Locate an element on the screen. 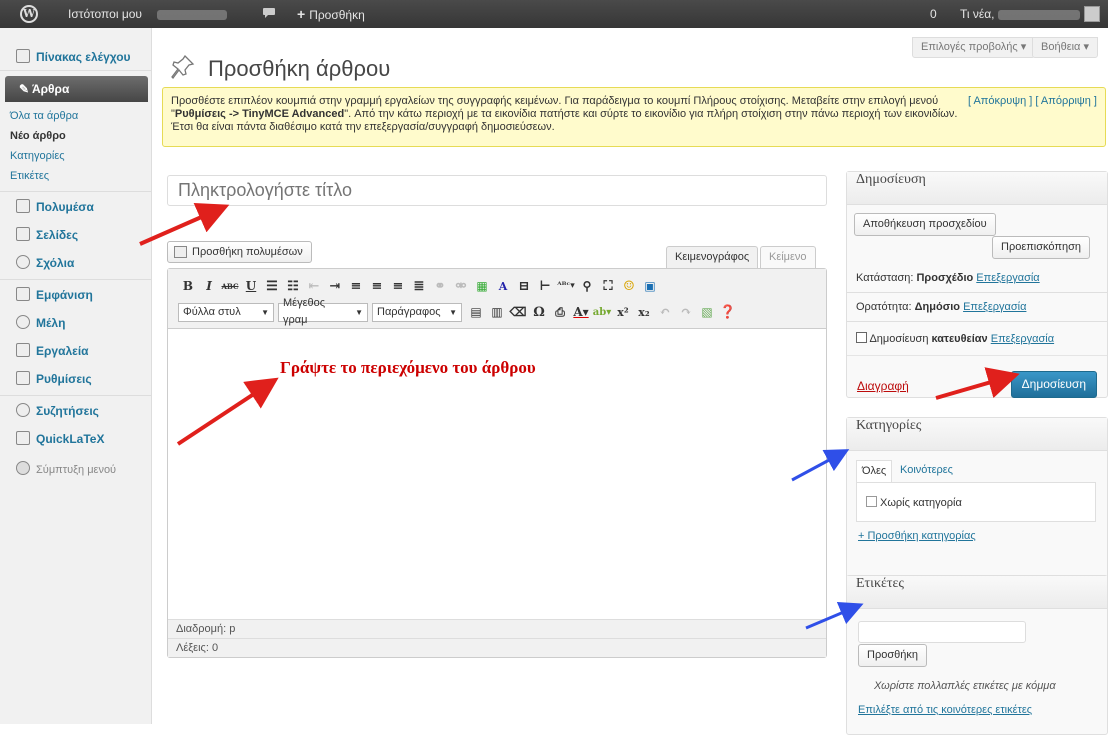 The image size is (1108, 735). outdent-icon: ⇤ is located at coordinates (314, 286).